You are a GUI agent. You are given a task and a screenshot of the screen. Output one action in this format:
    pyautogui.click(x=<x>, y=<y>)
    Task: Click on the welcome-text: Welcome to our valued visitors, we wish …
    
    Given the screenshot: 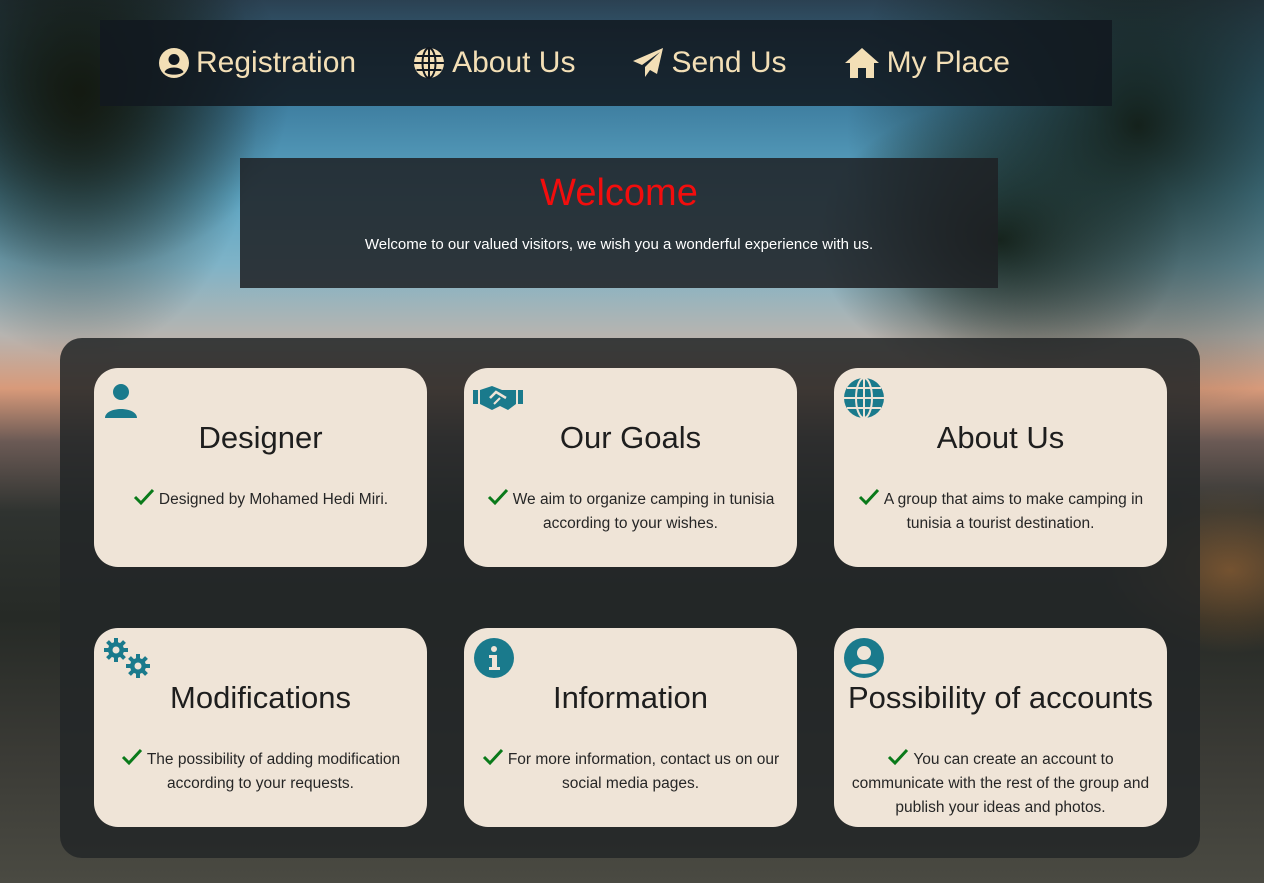 What is the action you would take?
    pyautogui.click(x=619, y=244)
    